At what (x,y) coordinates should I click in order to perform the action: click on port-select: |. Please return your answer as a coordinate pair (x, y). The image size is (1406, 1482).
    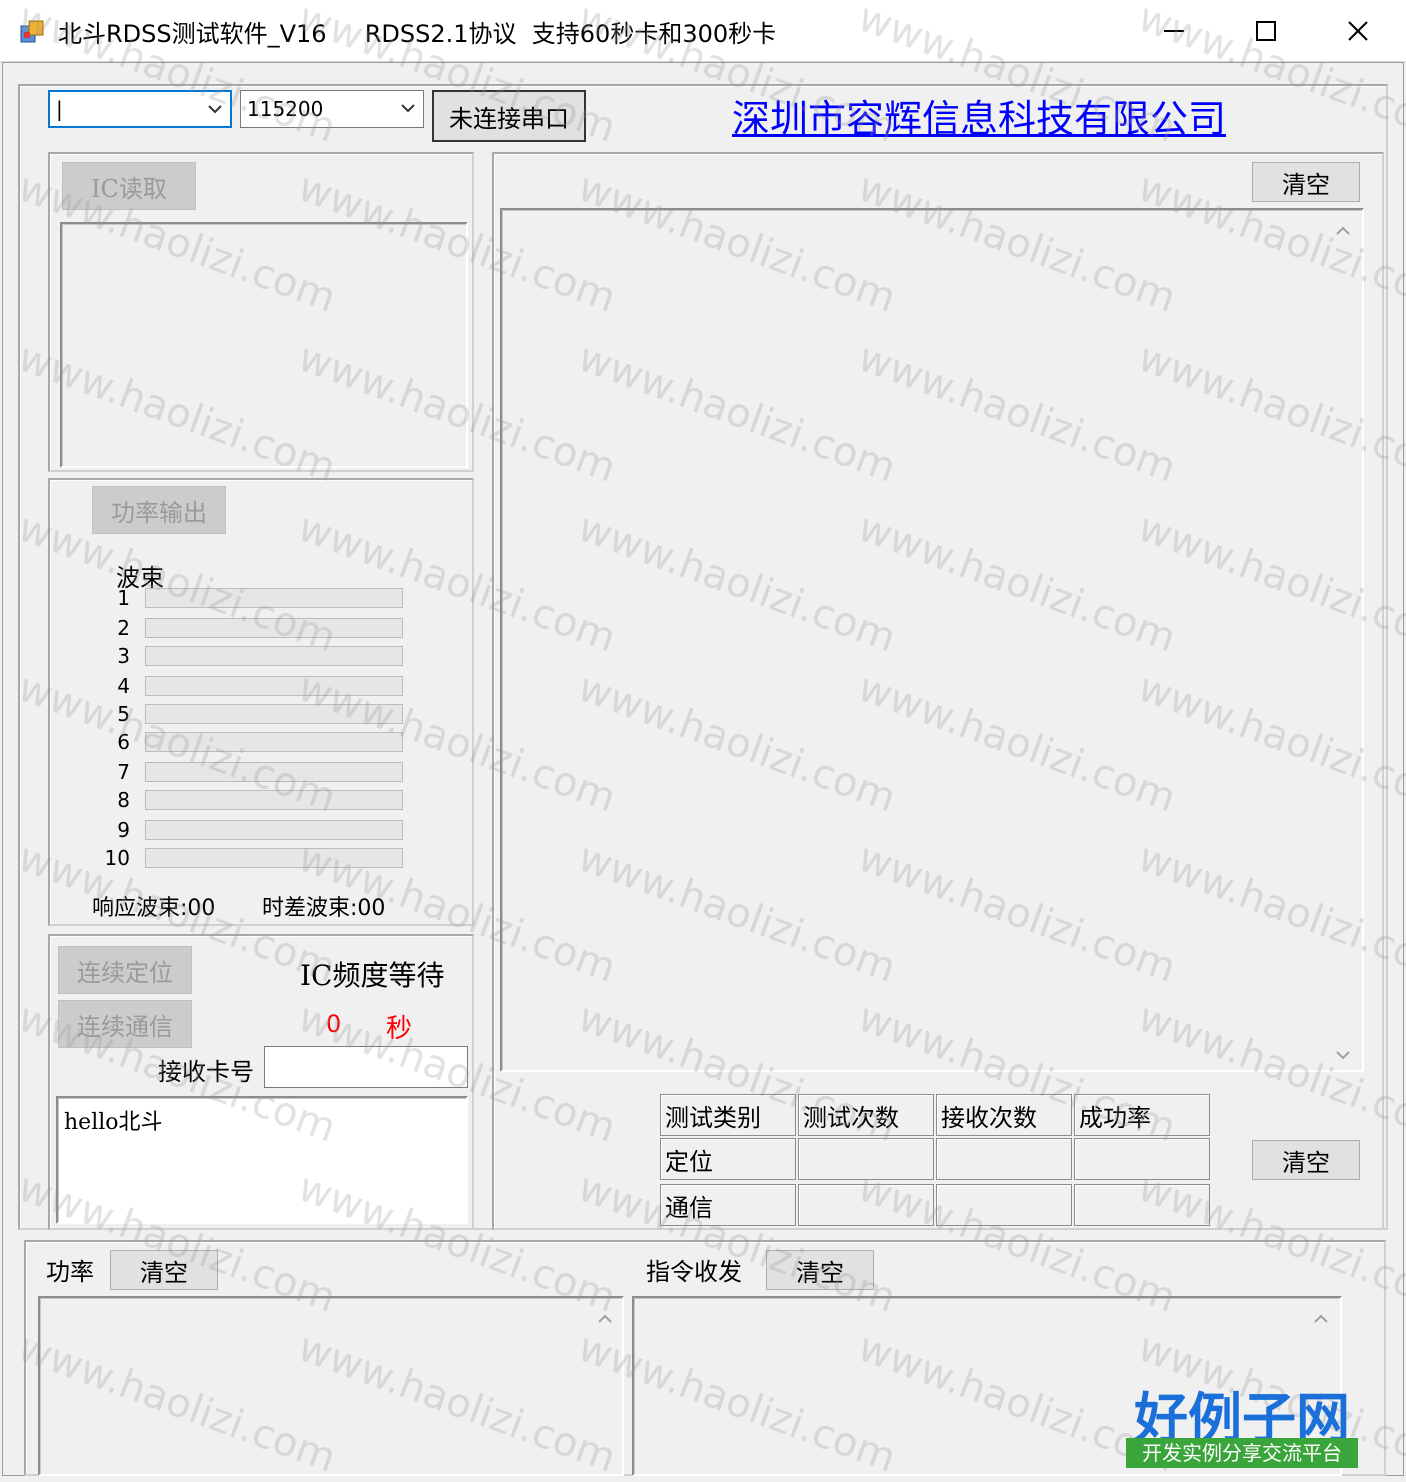
    Looking at the image, I should click on (140, 109).